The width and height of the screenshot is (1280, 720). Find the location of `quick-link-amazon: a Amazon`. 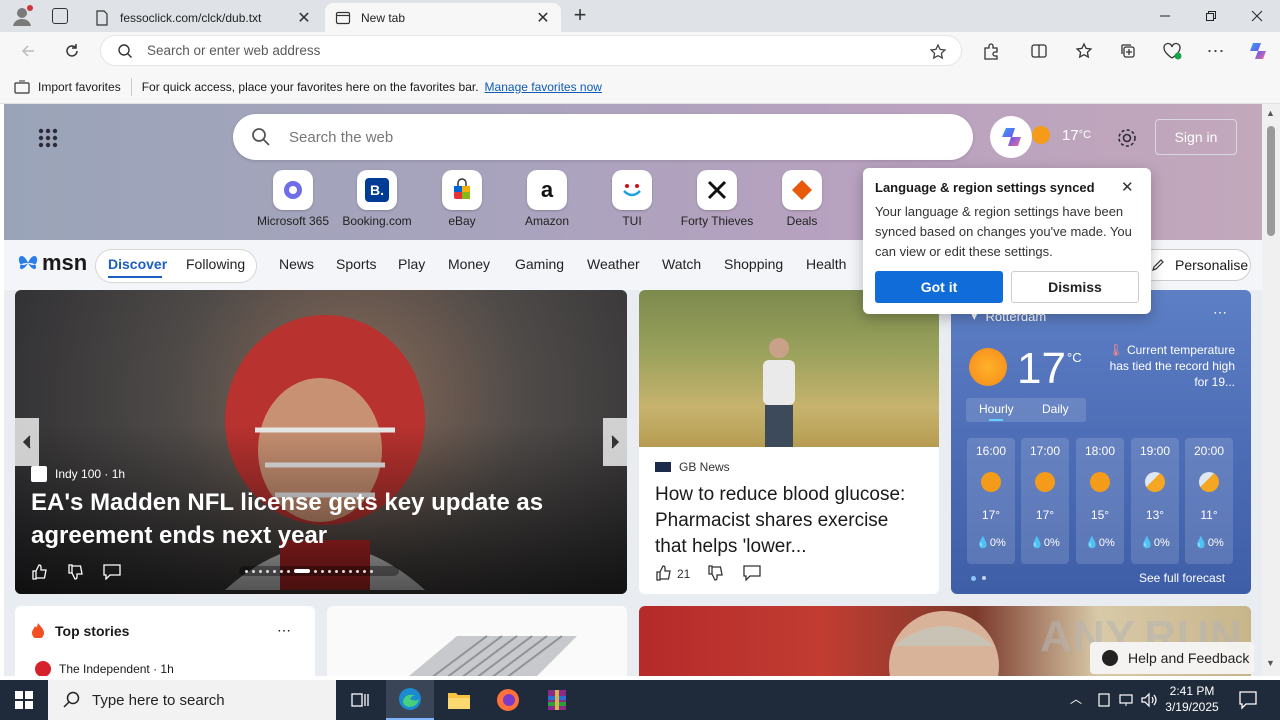

quick-link-amazon: a Amazon is located at coordinates (547, 199).